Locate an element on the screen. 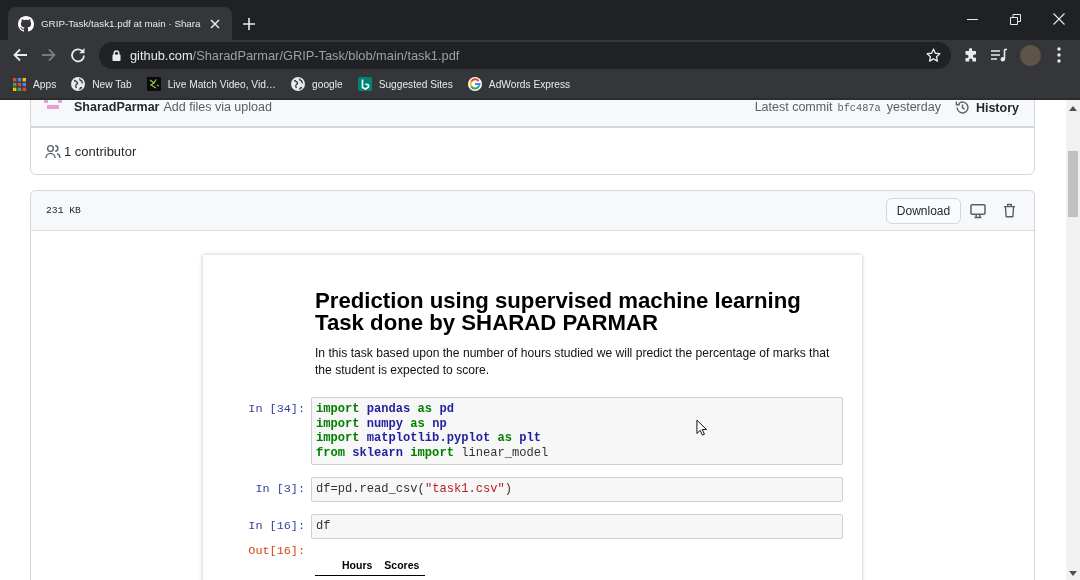 Image resolution: width=1080 pixels, height=580 pixels. bookmark: Apps is located at coordinates (35, 84).